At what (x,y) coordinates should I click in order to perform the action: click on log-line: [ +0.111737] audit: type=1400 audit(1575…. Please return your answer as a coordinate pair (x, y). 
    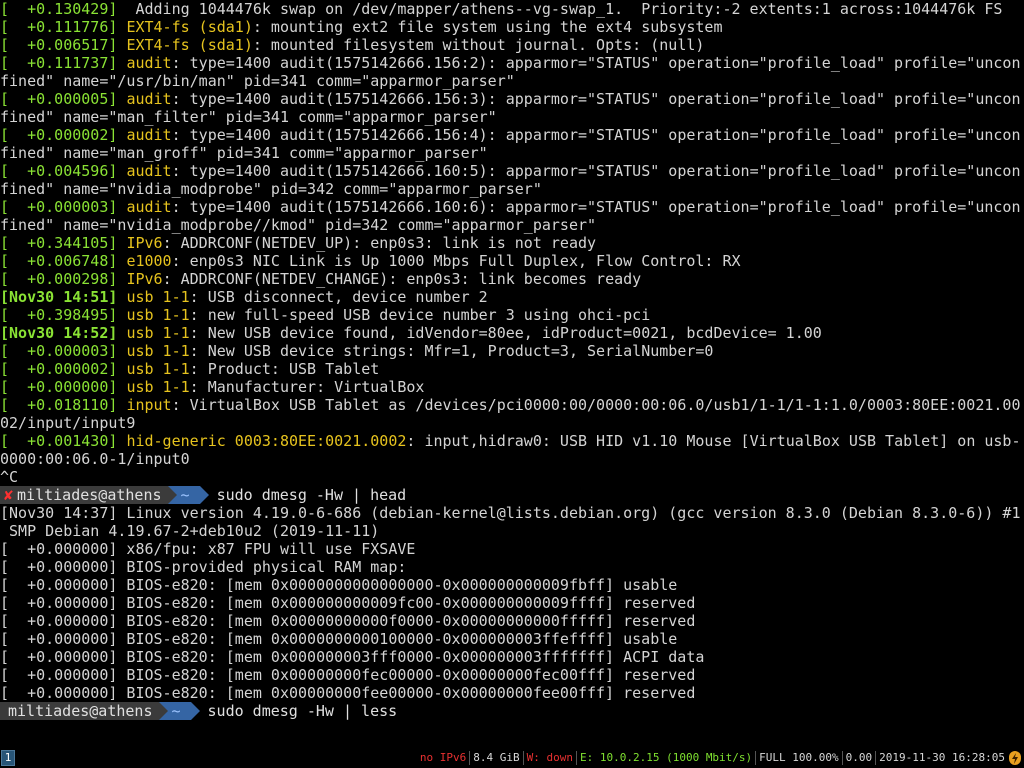
    Looking at the image, I should click on (512, 63).